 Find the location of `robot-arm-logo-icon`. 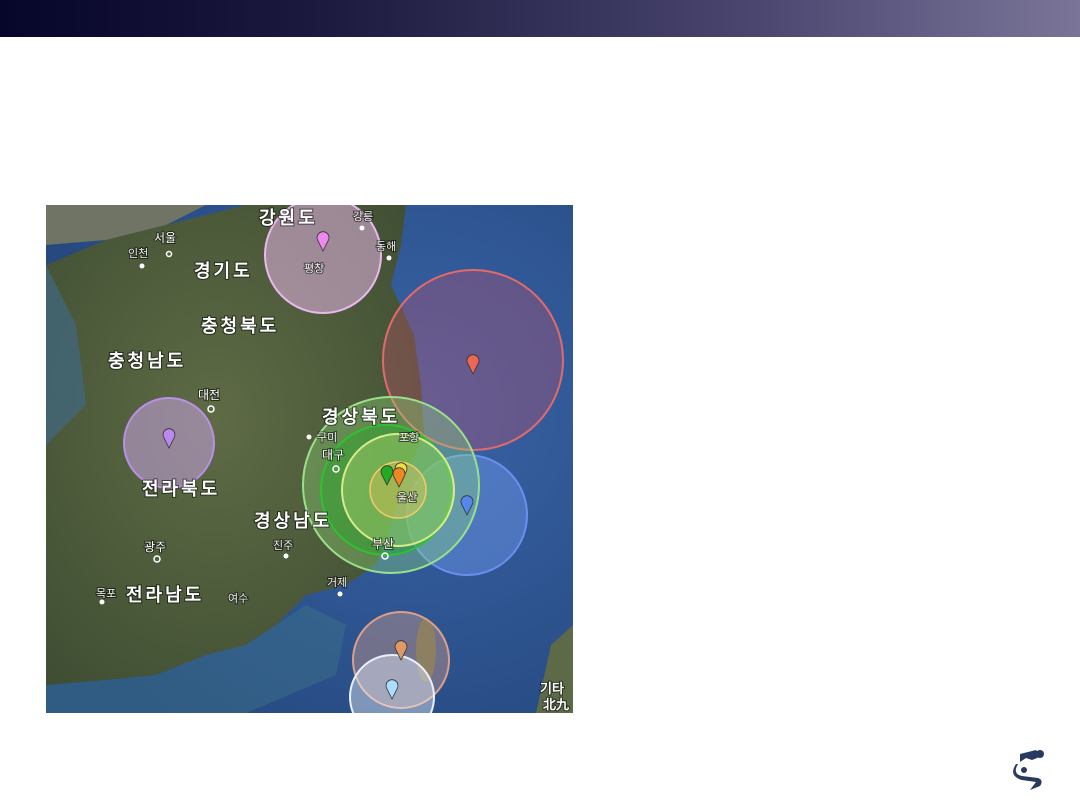

robot-arm-logo-icon is located at coordinates (1028, 770).